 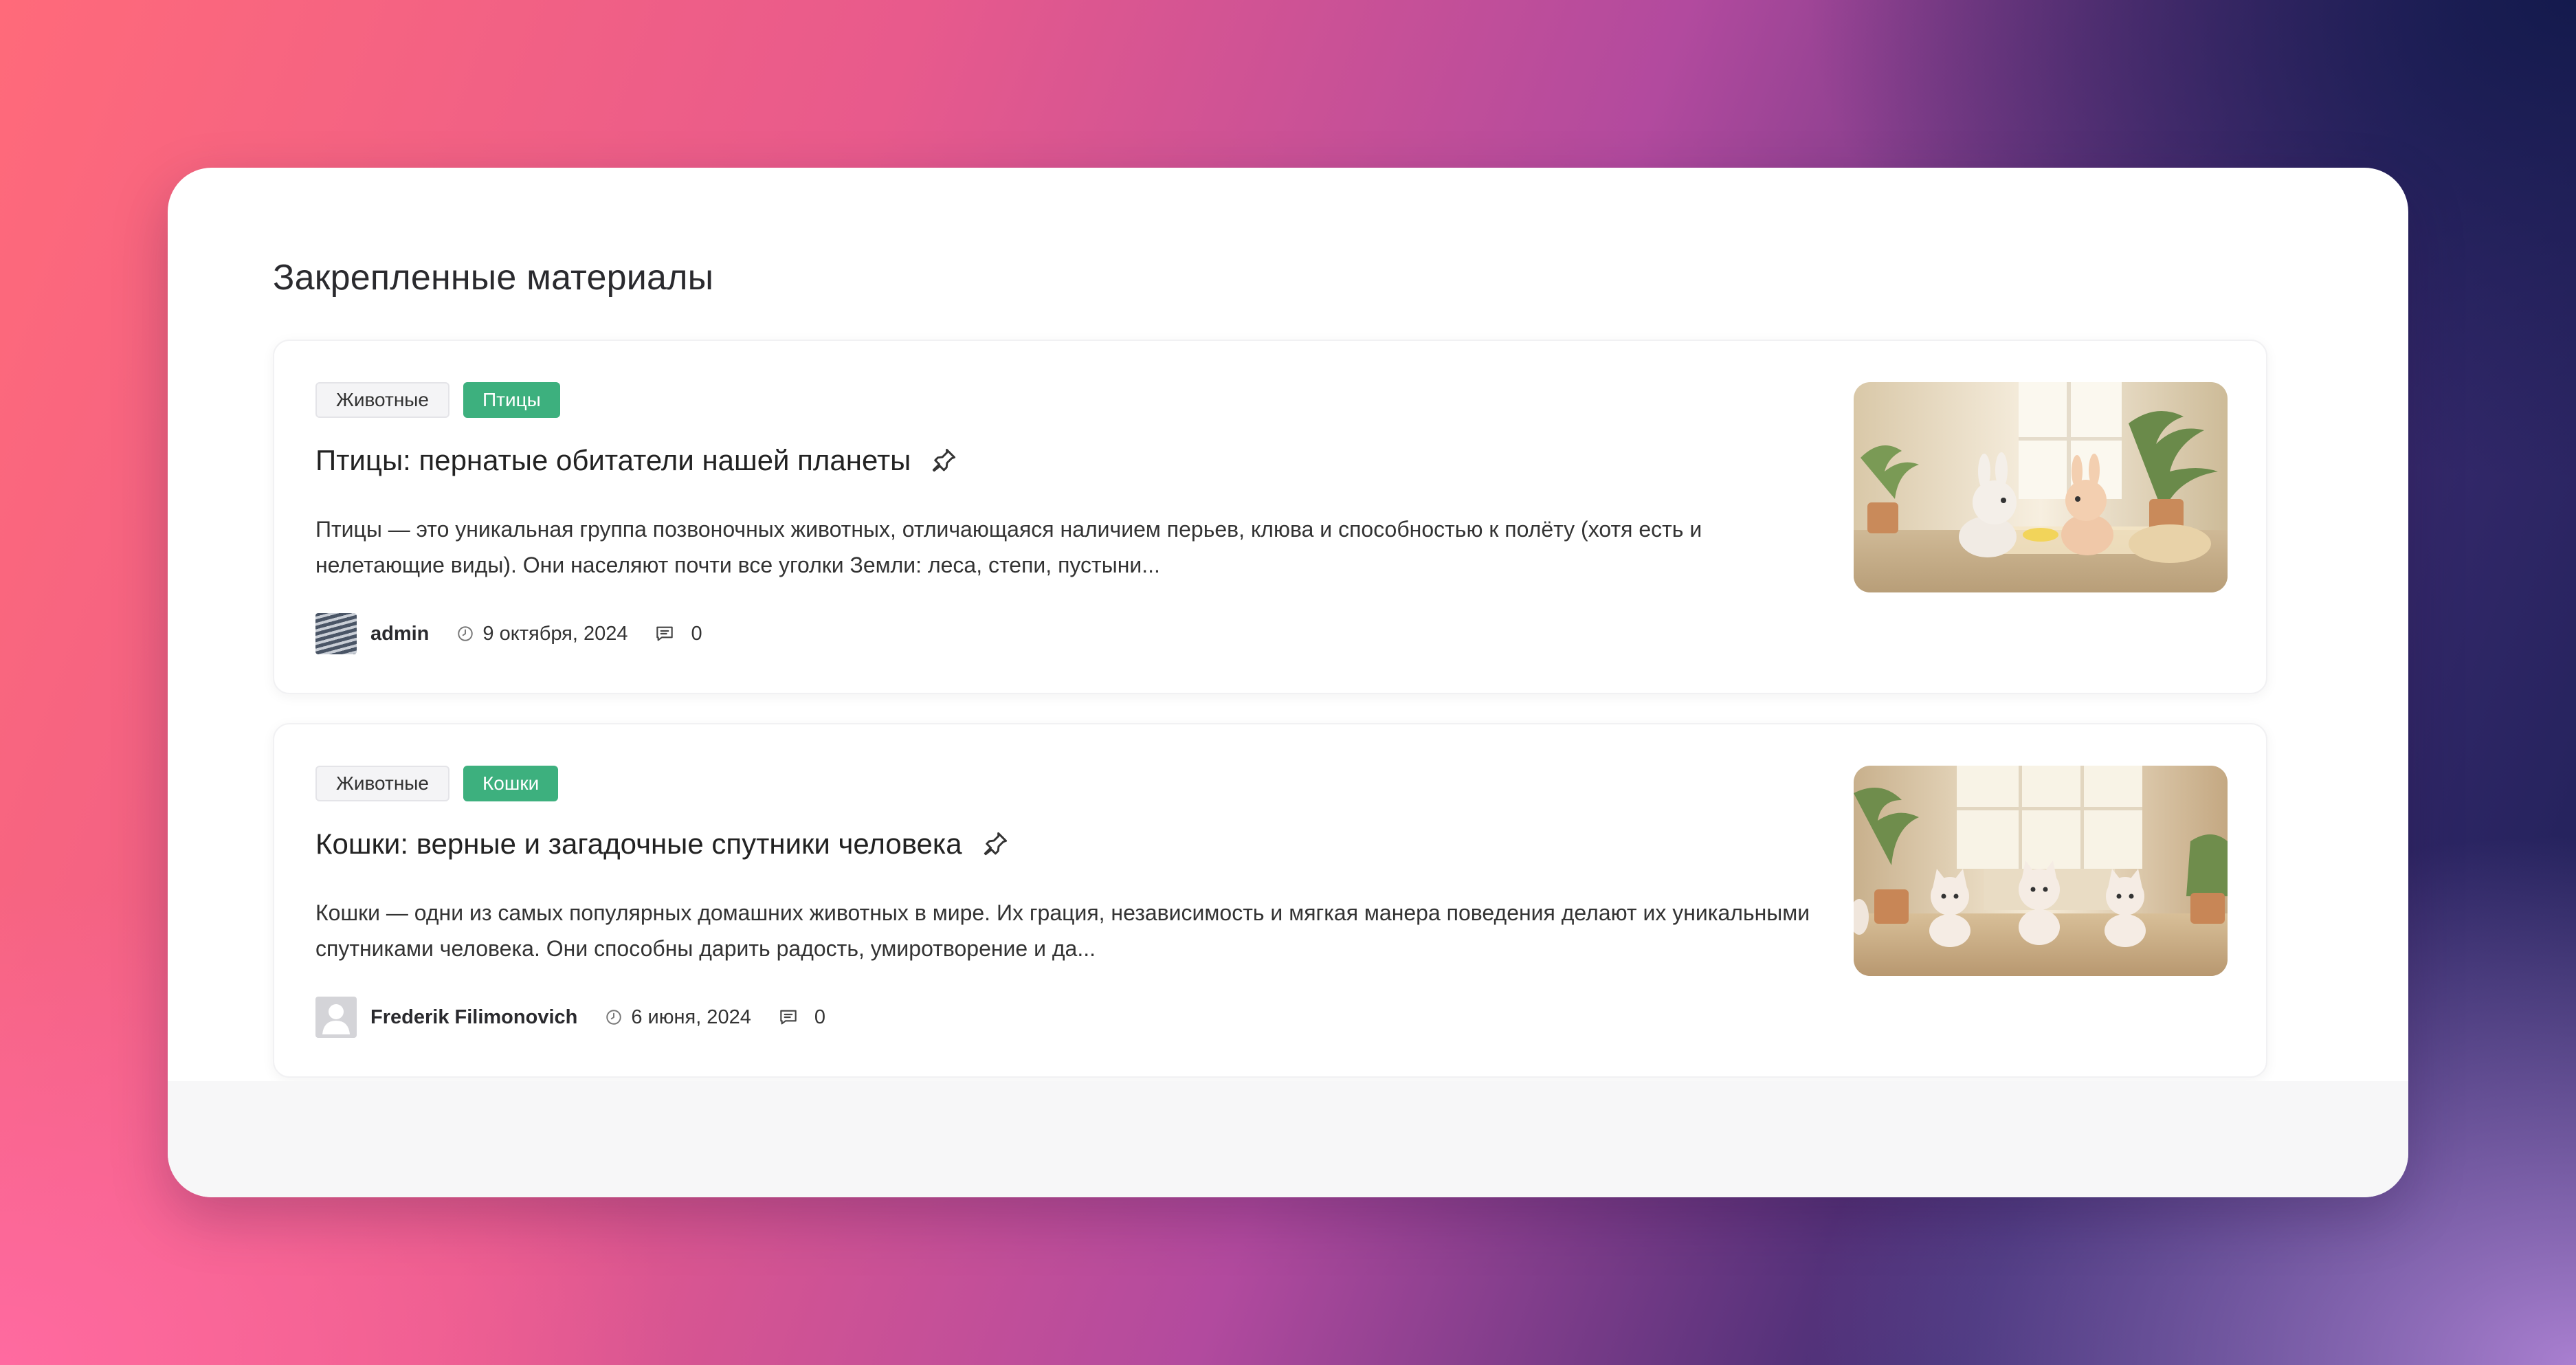 I want to click on post-meta: Frederik Filimonovich 6 июня, 2024 0, so click(x=570, y=1017).